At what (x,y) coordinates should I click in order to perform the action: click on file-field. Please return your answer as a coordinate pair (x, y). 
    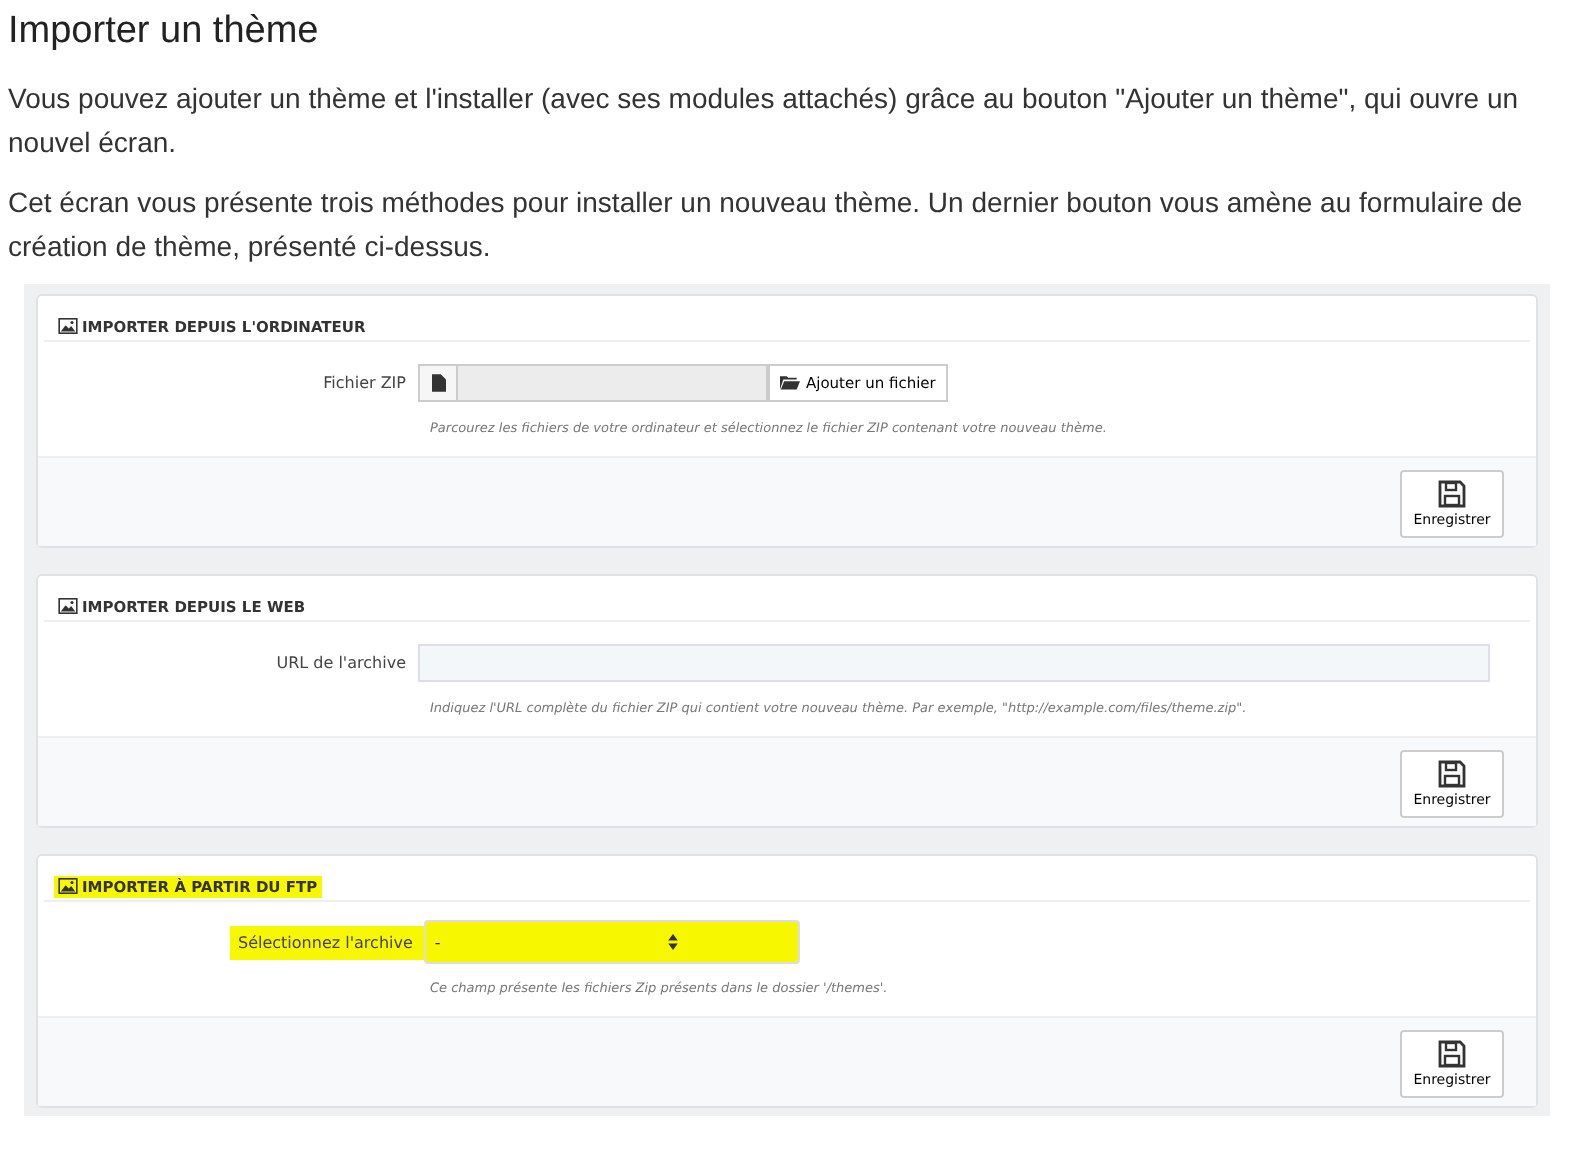
    Looking at the image, I should click on (613, 382).